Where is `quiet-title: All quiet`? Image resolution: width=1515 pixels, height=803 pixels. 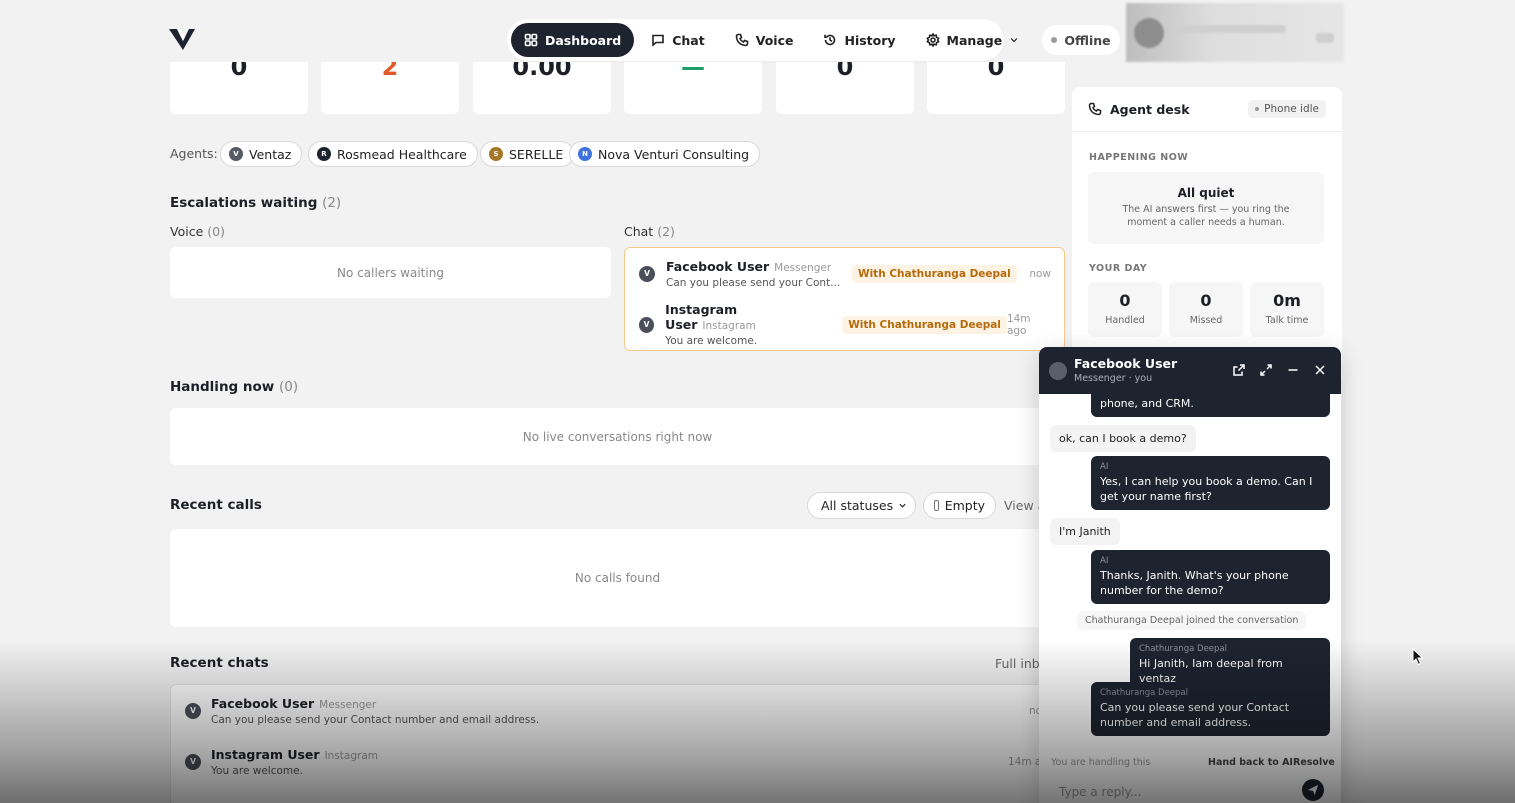 quiet-title: All quiet is located at coordinates (1206, 193).